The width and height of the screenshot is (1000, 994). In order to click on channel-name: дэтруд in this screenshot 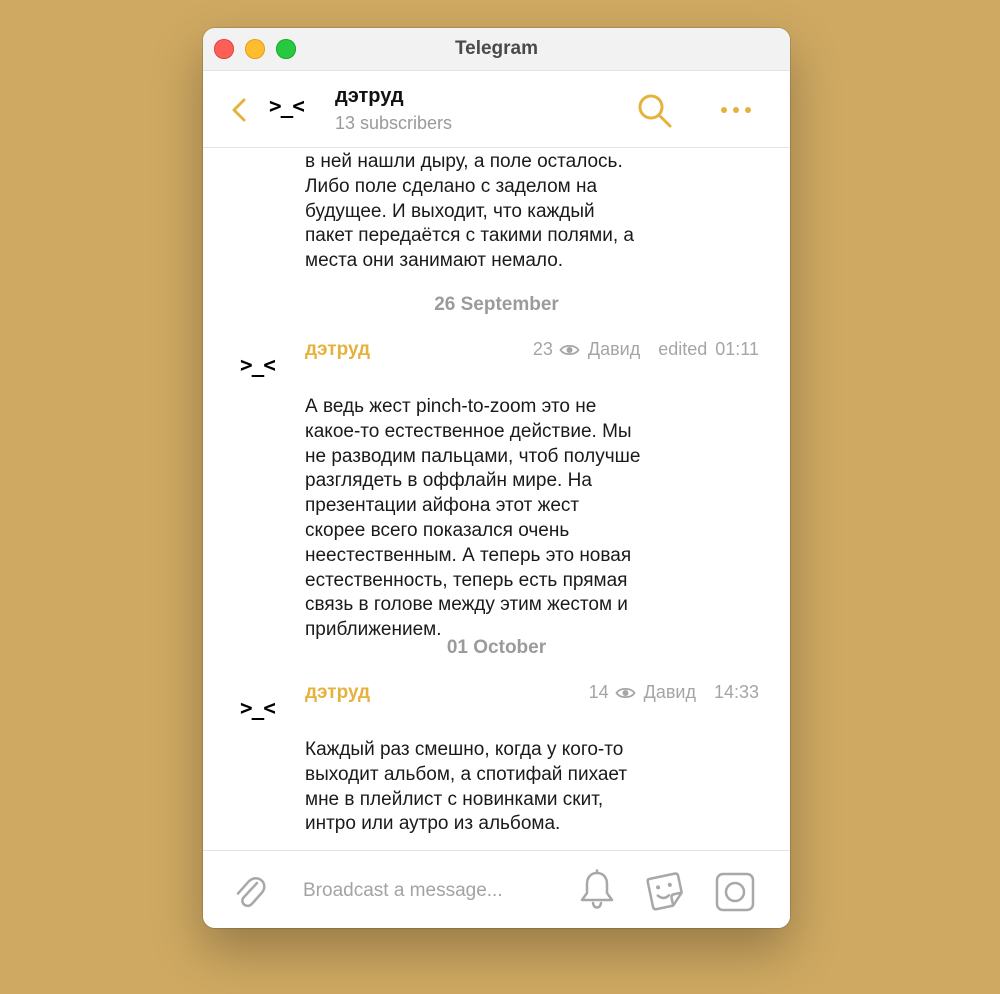, I will do `click(369, 96)`.